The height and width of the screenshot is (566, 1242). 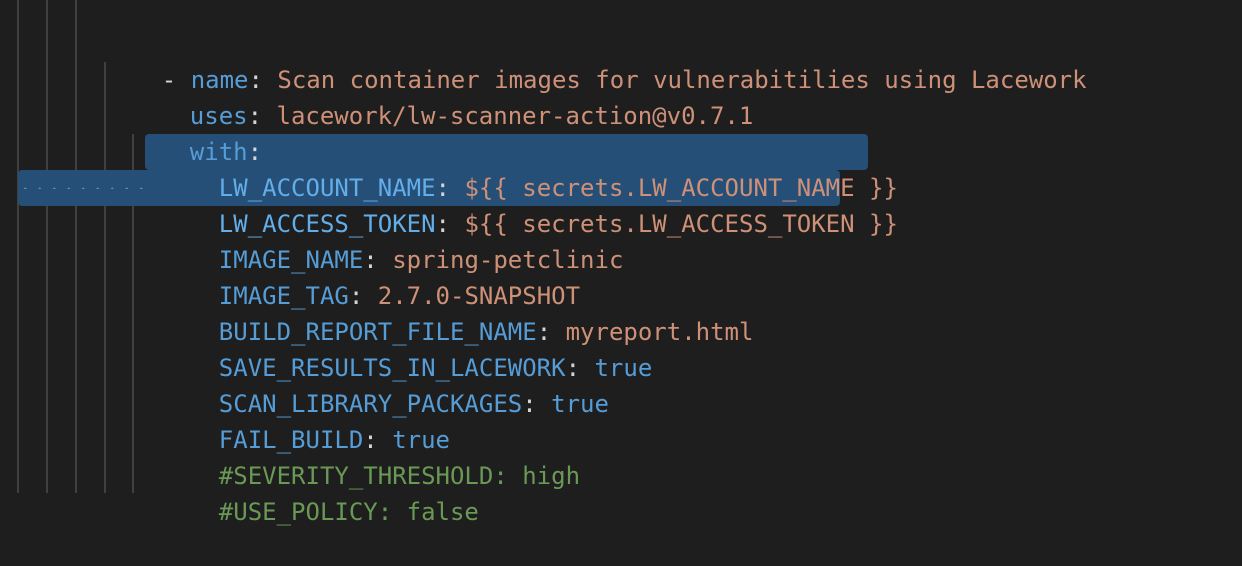 What do you see at coordinates (385, 384) in the screenshot?
I see `code-line-10: SCAN_LIBRARY_PACKAGES: true` at bounding box center [385, 384].